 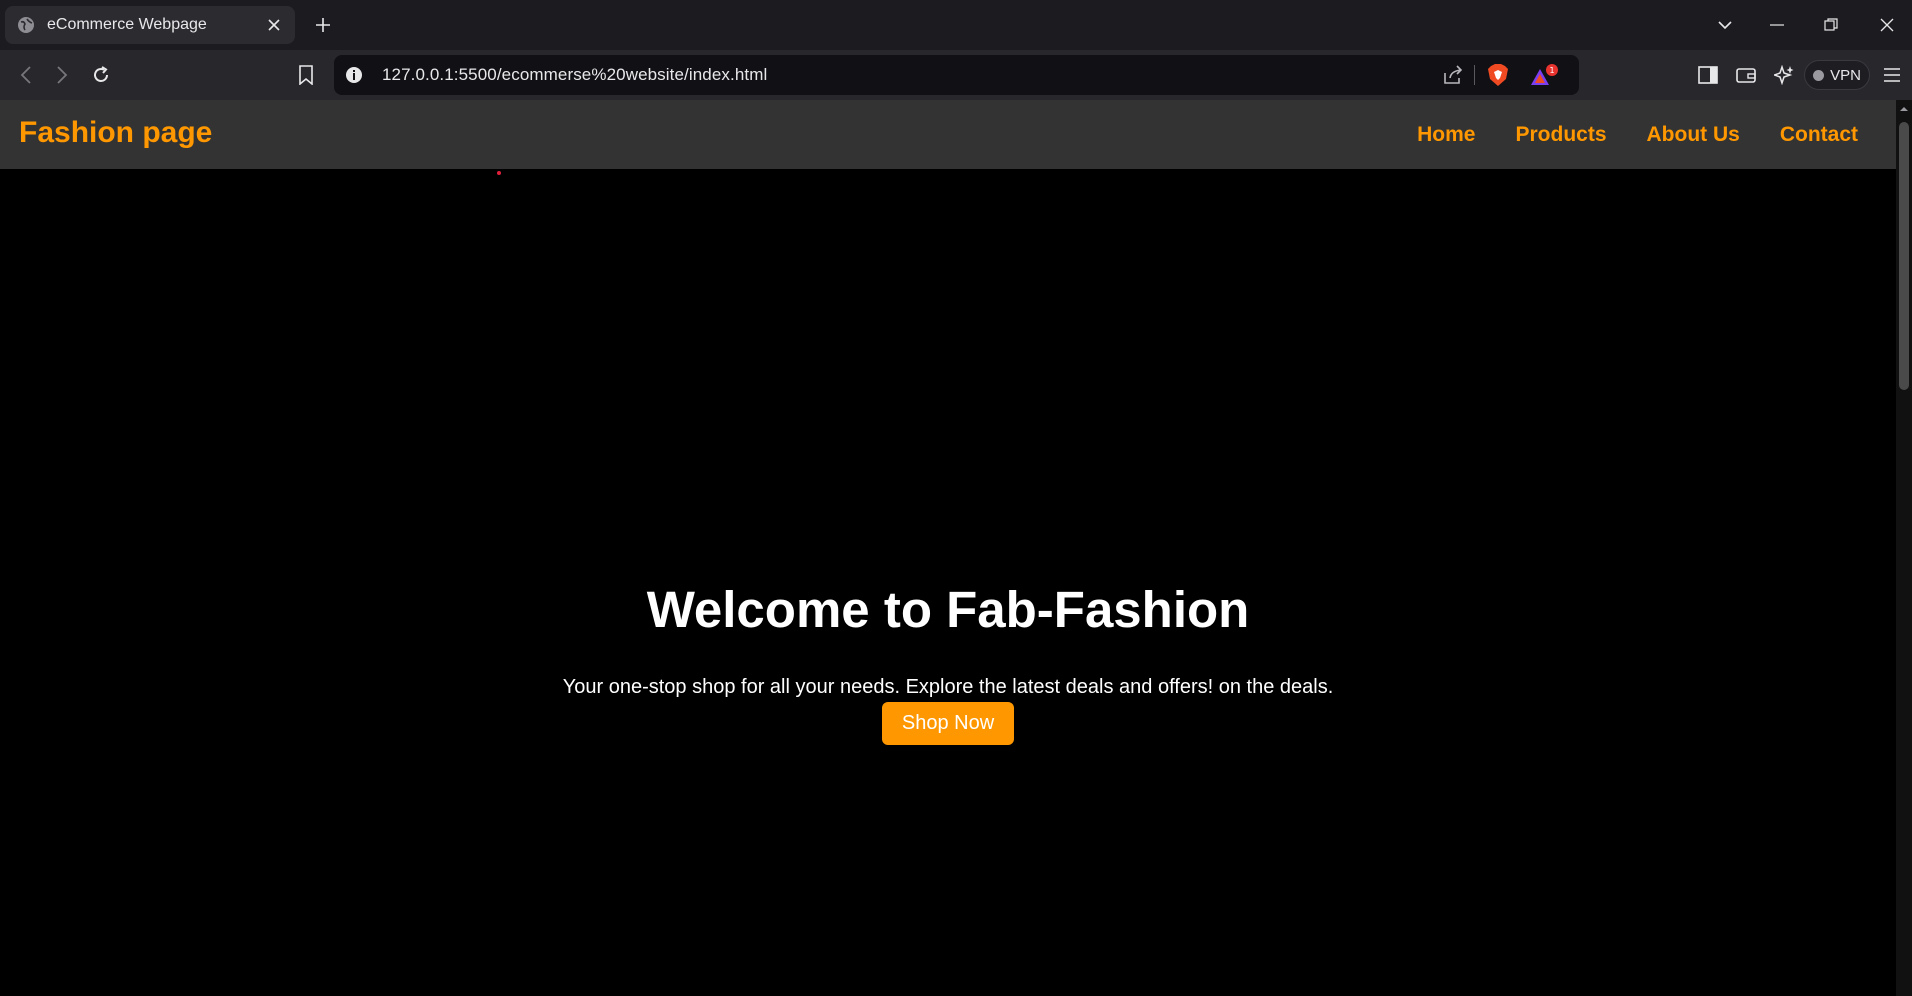 I want to click on tab-search-chevron-icon, so click(x=1725, y=25).